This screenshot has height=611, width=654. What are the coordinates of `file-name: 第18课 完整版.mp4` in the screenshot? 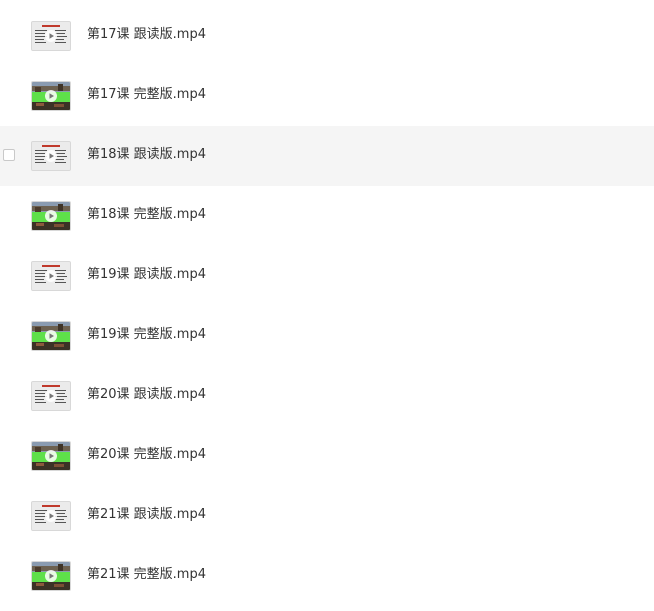 It's located at (146, 215).